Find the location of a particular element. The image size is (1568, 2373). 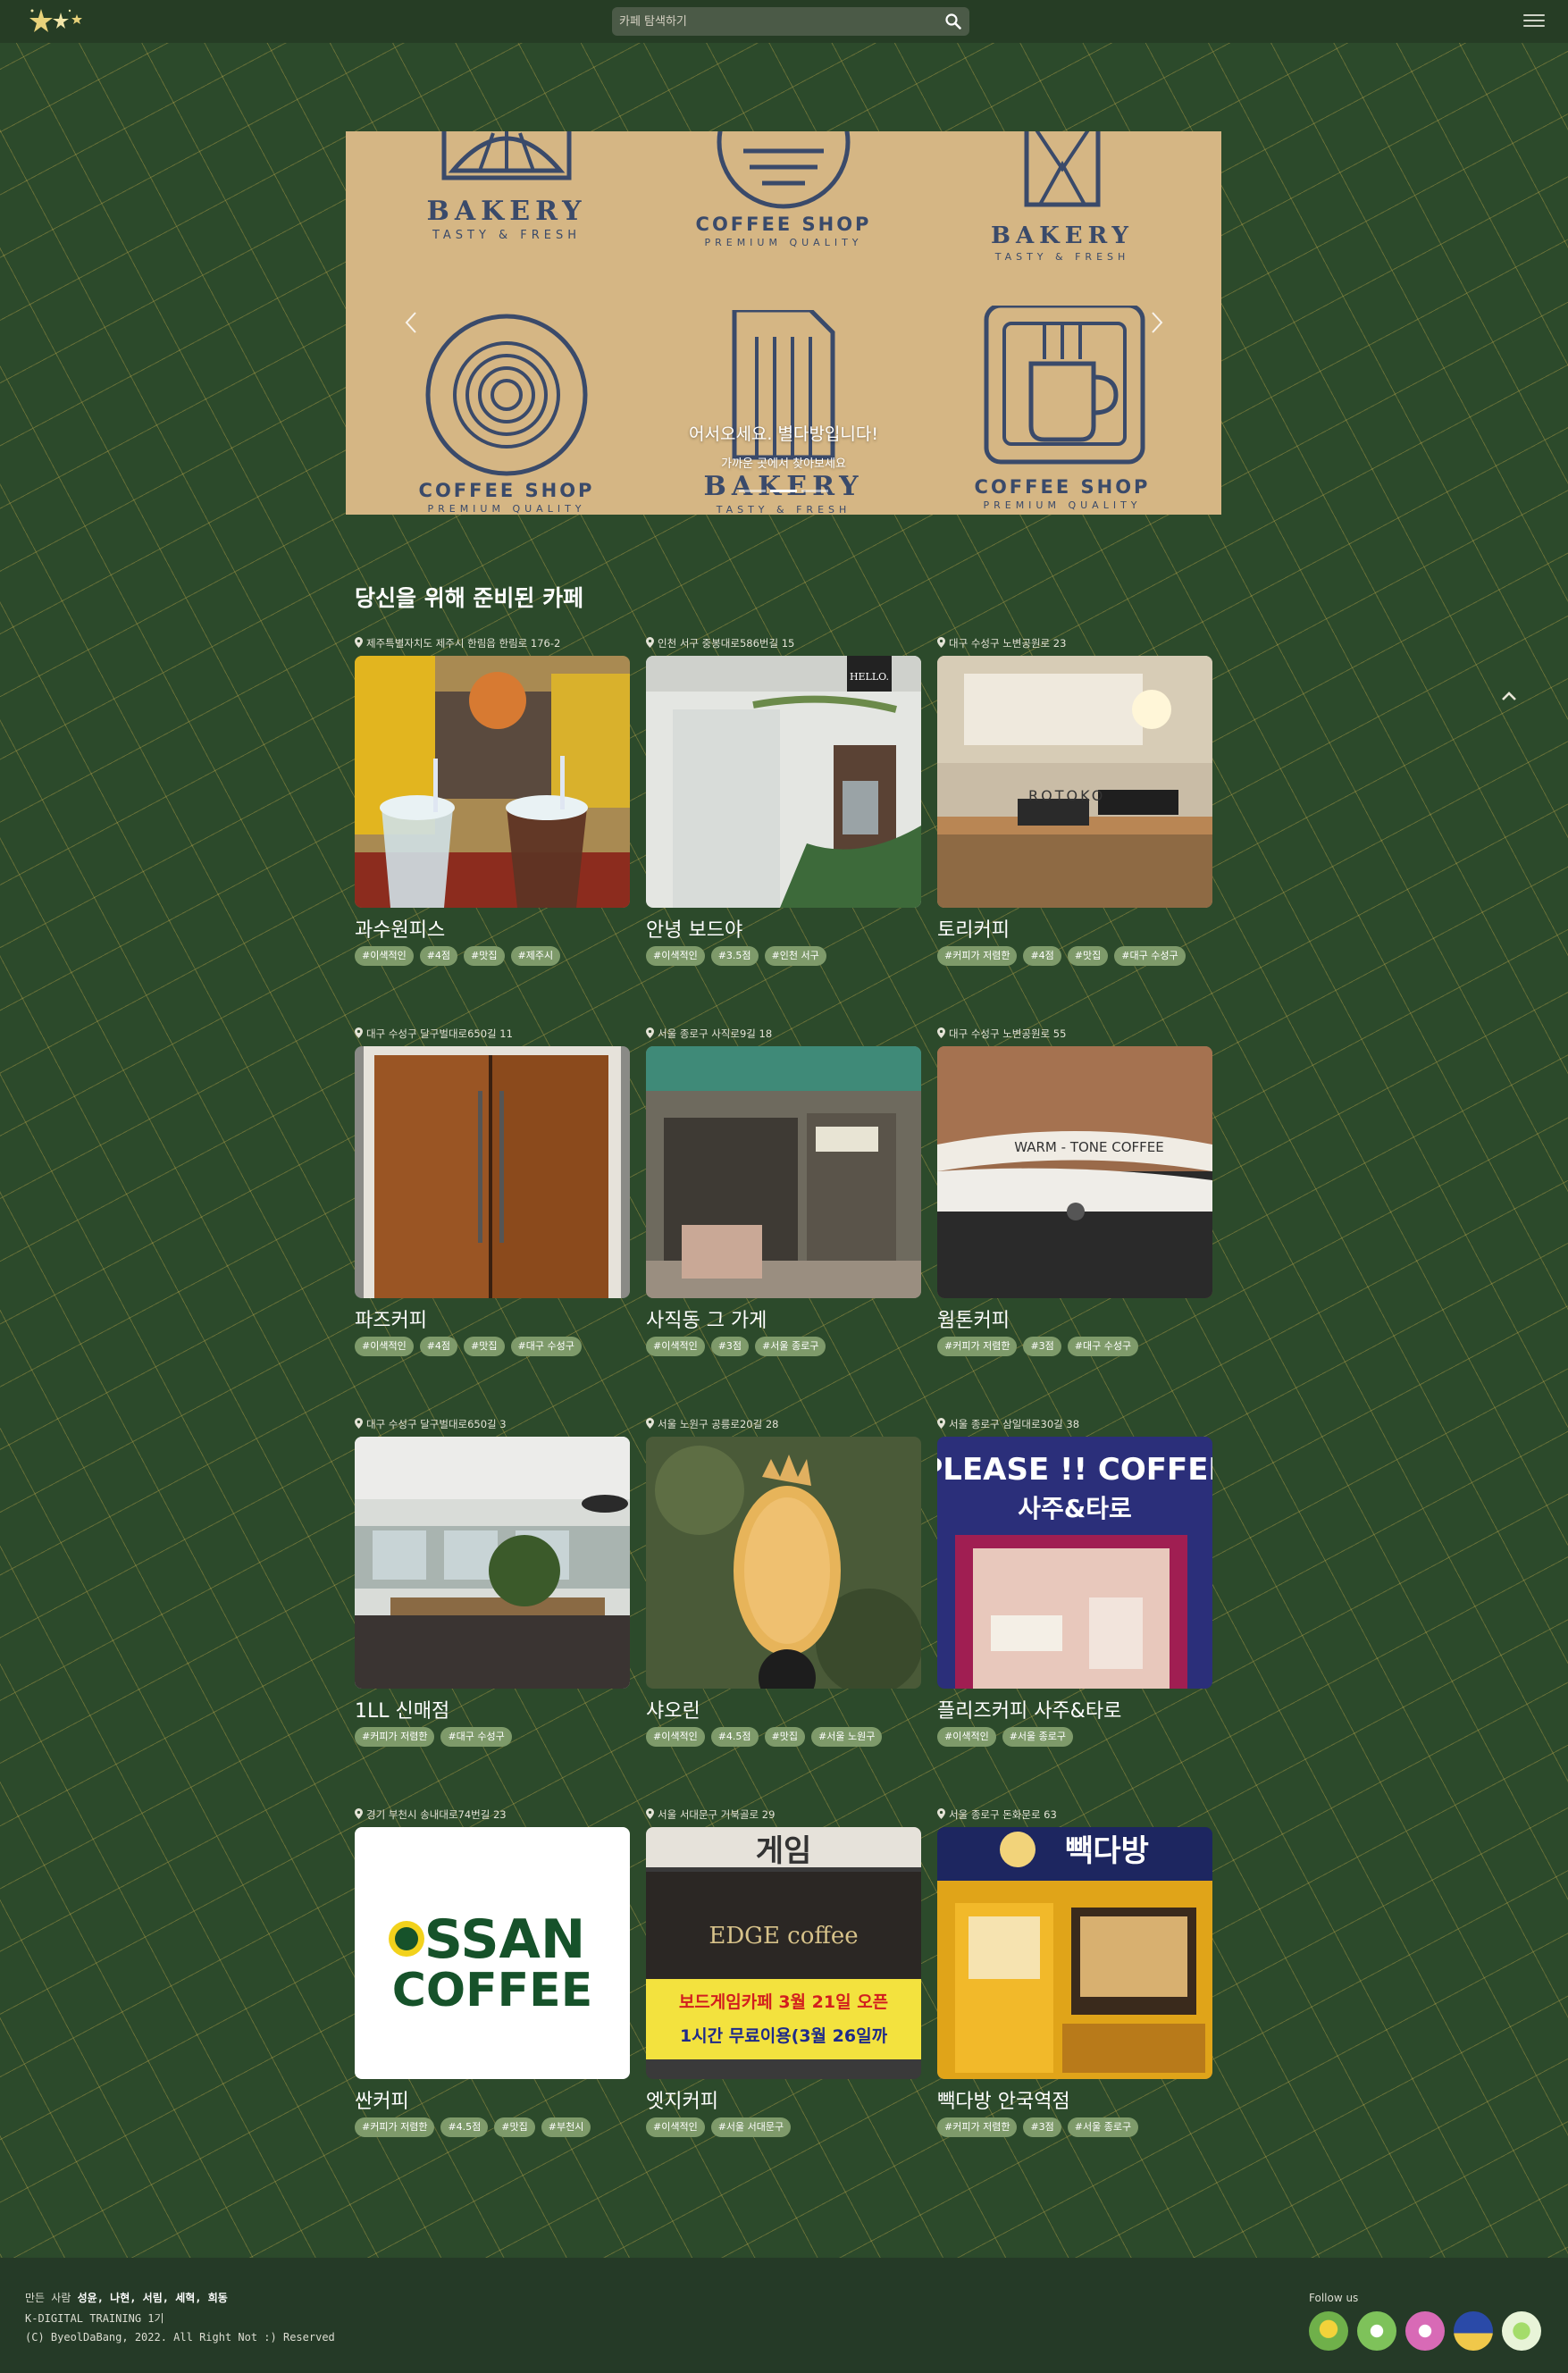

cafe-name: 엣지커피 is located at coordinates (682, 2099).